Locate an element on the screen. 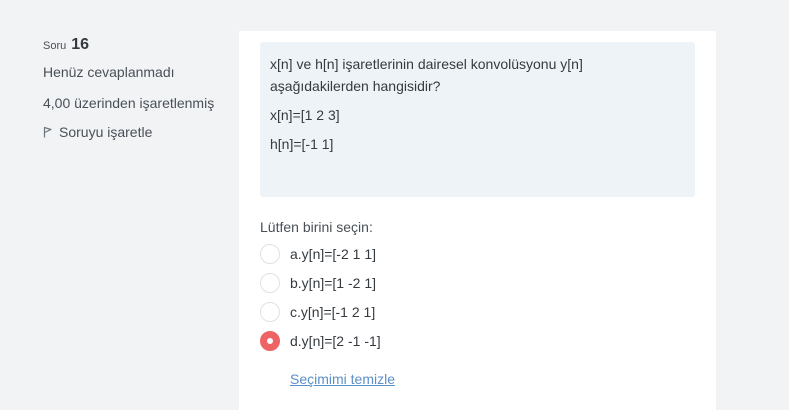 Image resolution: width=789 pixels, height=410 pixels. answer-option-b-label: b.y[n]=[1 -2 1] is located at coordinates (333, 283).